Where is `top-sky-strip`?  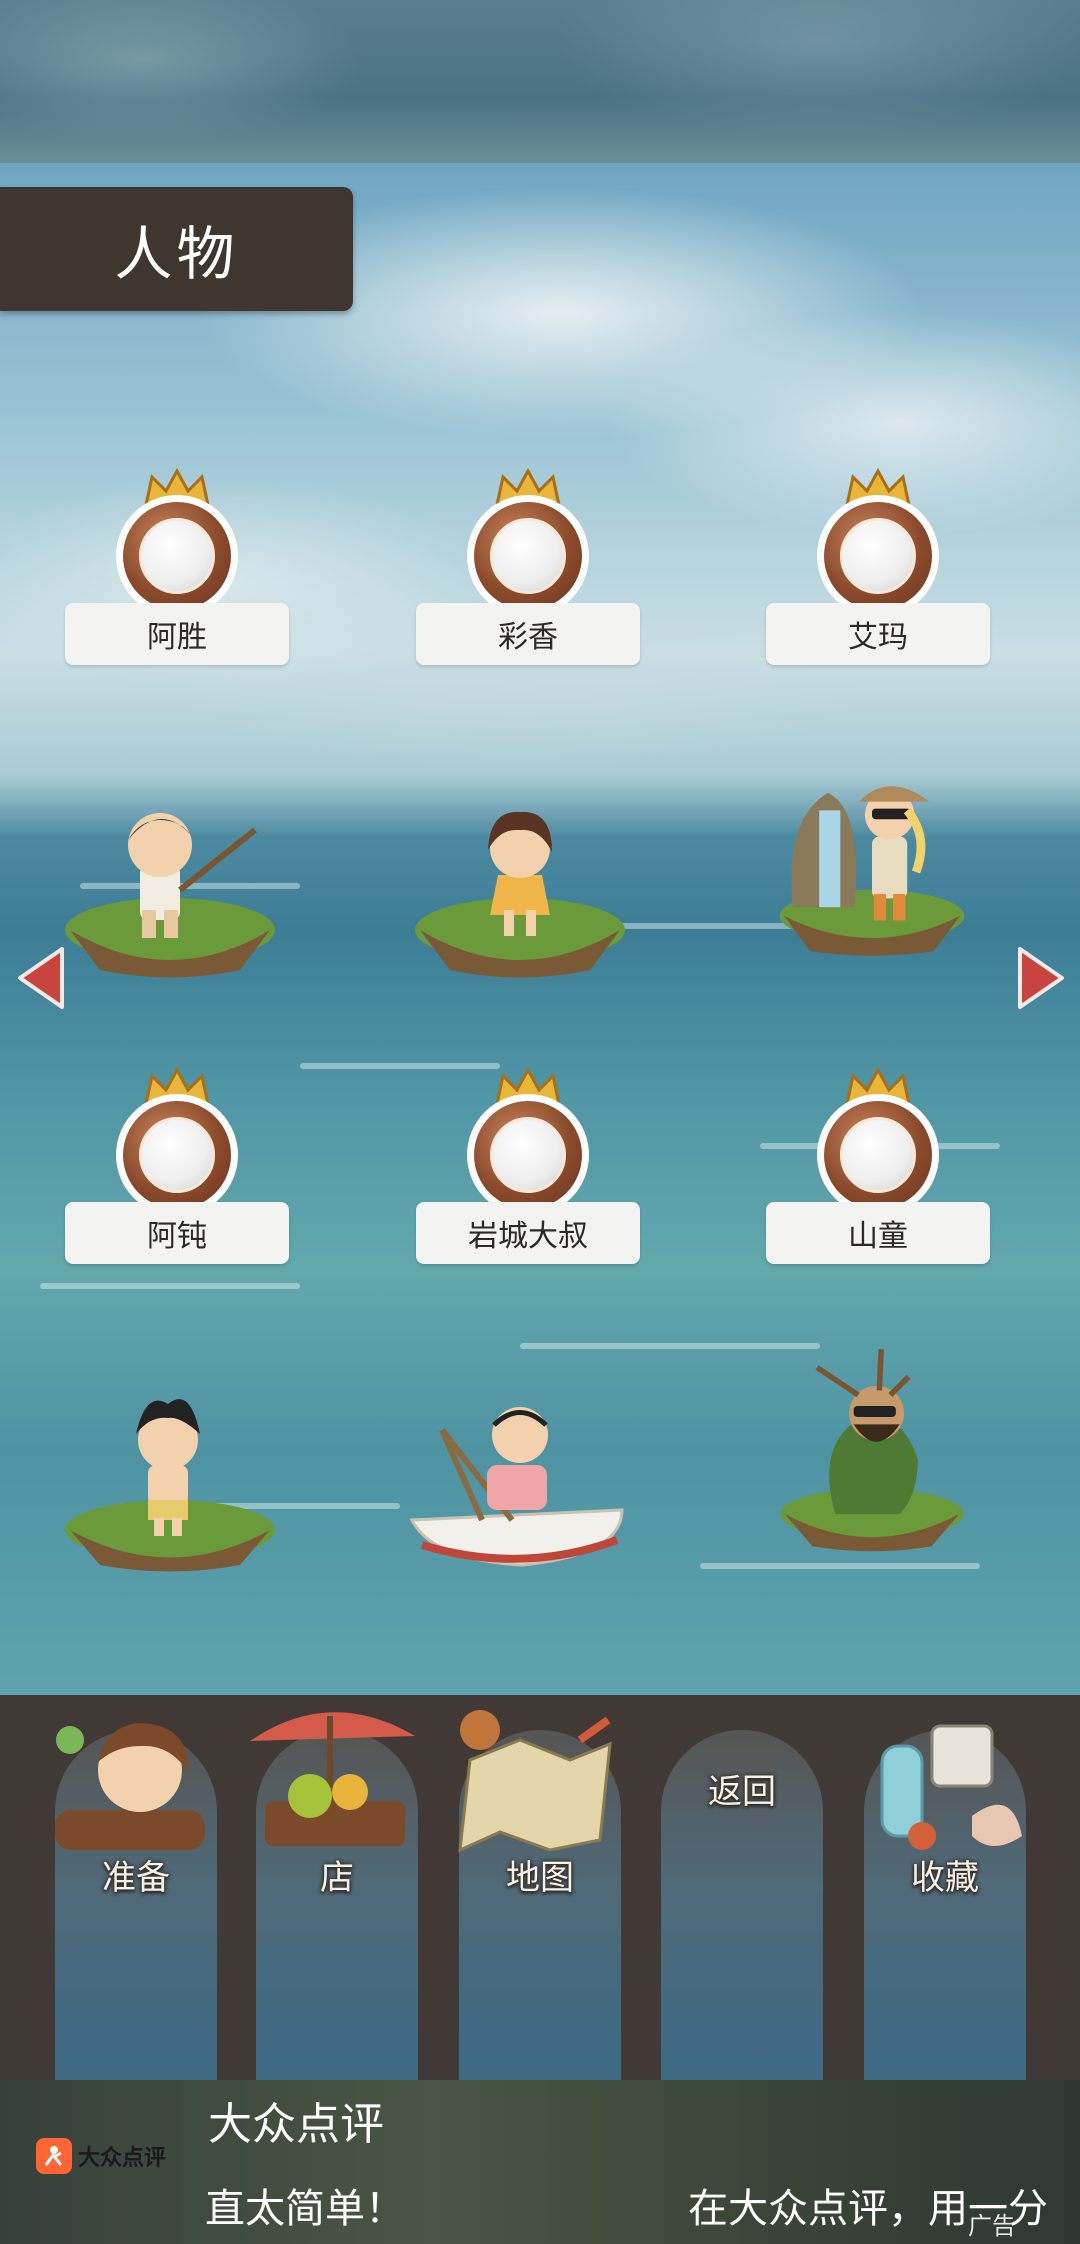 top-sky-strip is located at coordinates (540, 81).